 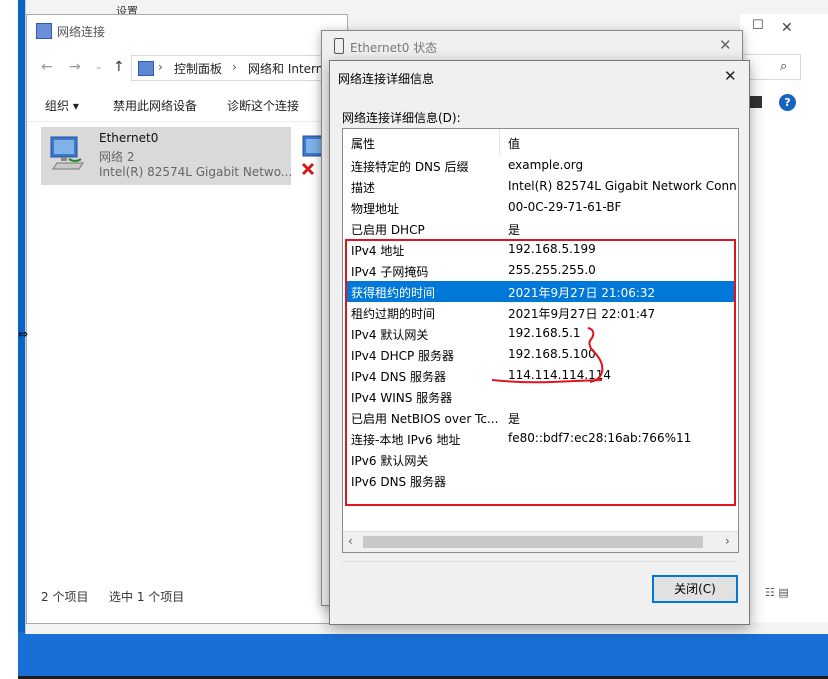 What do you see at coordinates (363, 188) in the screenshot?
I see `property-cell: 描述` at bounding box center [363, 188].